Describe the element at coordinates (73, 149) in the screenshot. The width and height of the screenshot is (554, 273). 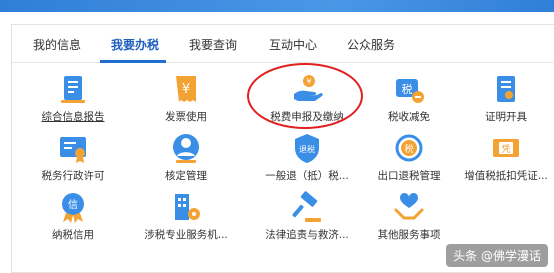
I see `license-icon` at that location.